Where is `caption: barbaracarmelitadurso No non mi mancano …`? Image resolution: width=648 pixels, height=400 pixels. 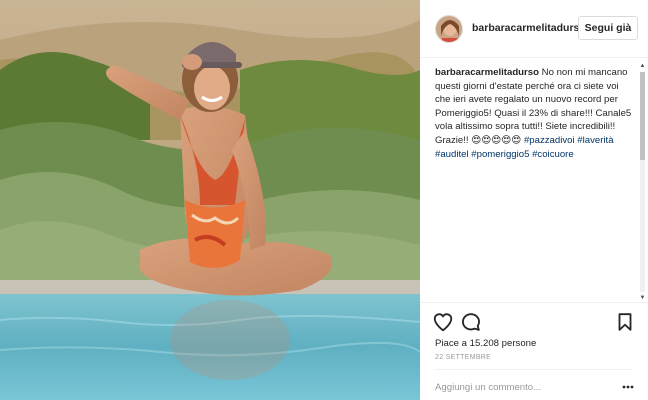
caption: barbaracarmelitadurso No non mi mancano … is located at coordinates (533, 113).